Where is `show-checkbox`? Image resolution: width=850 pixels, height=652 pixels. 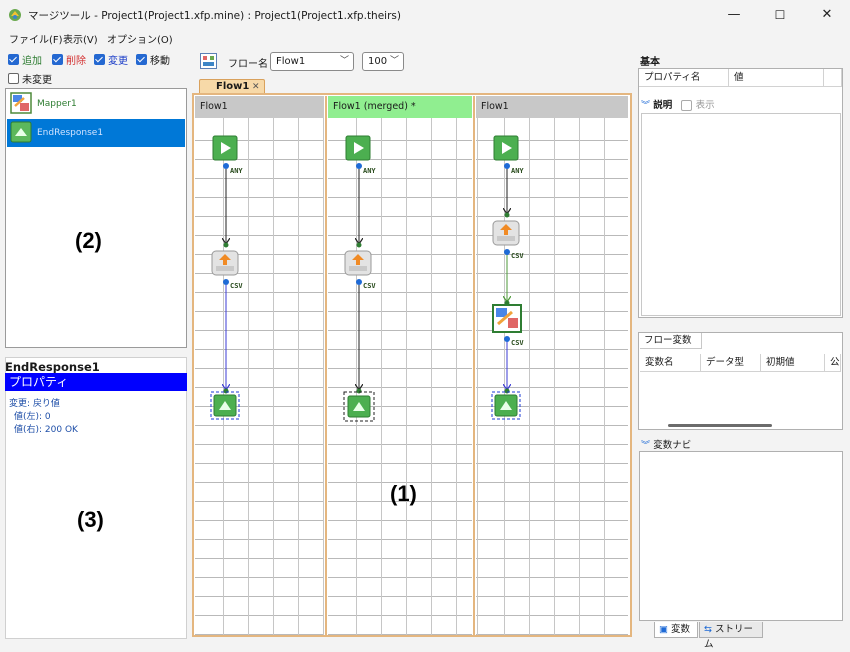
show-checkbox is located at coordinates (687, 105).